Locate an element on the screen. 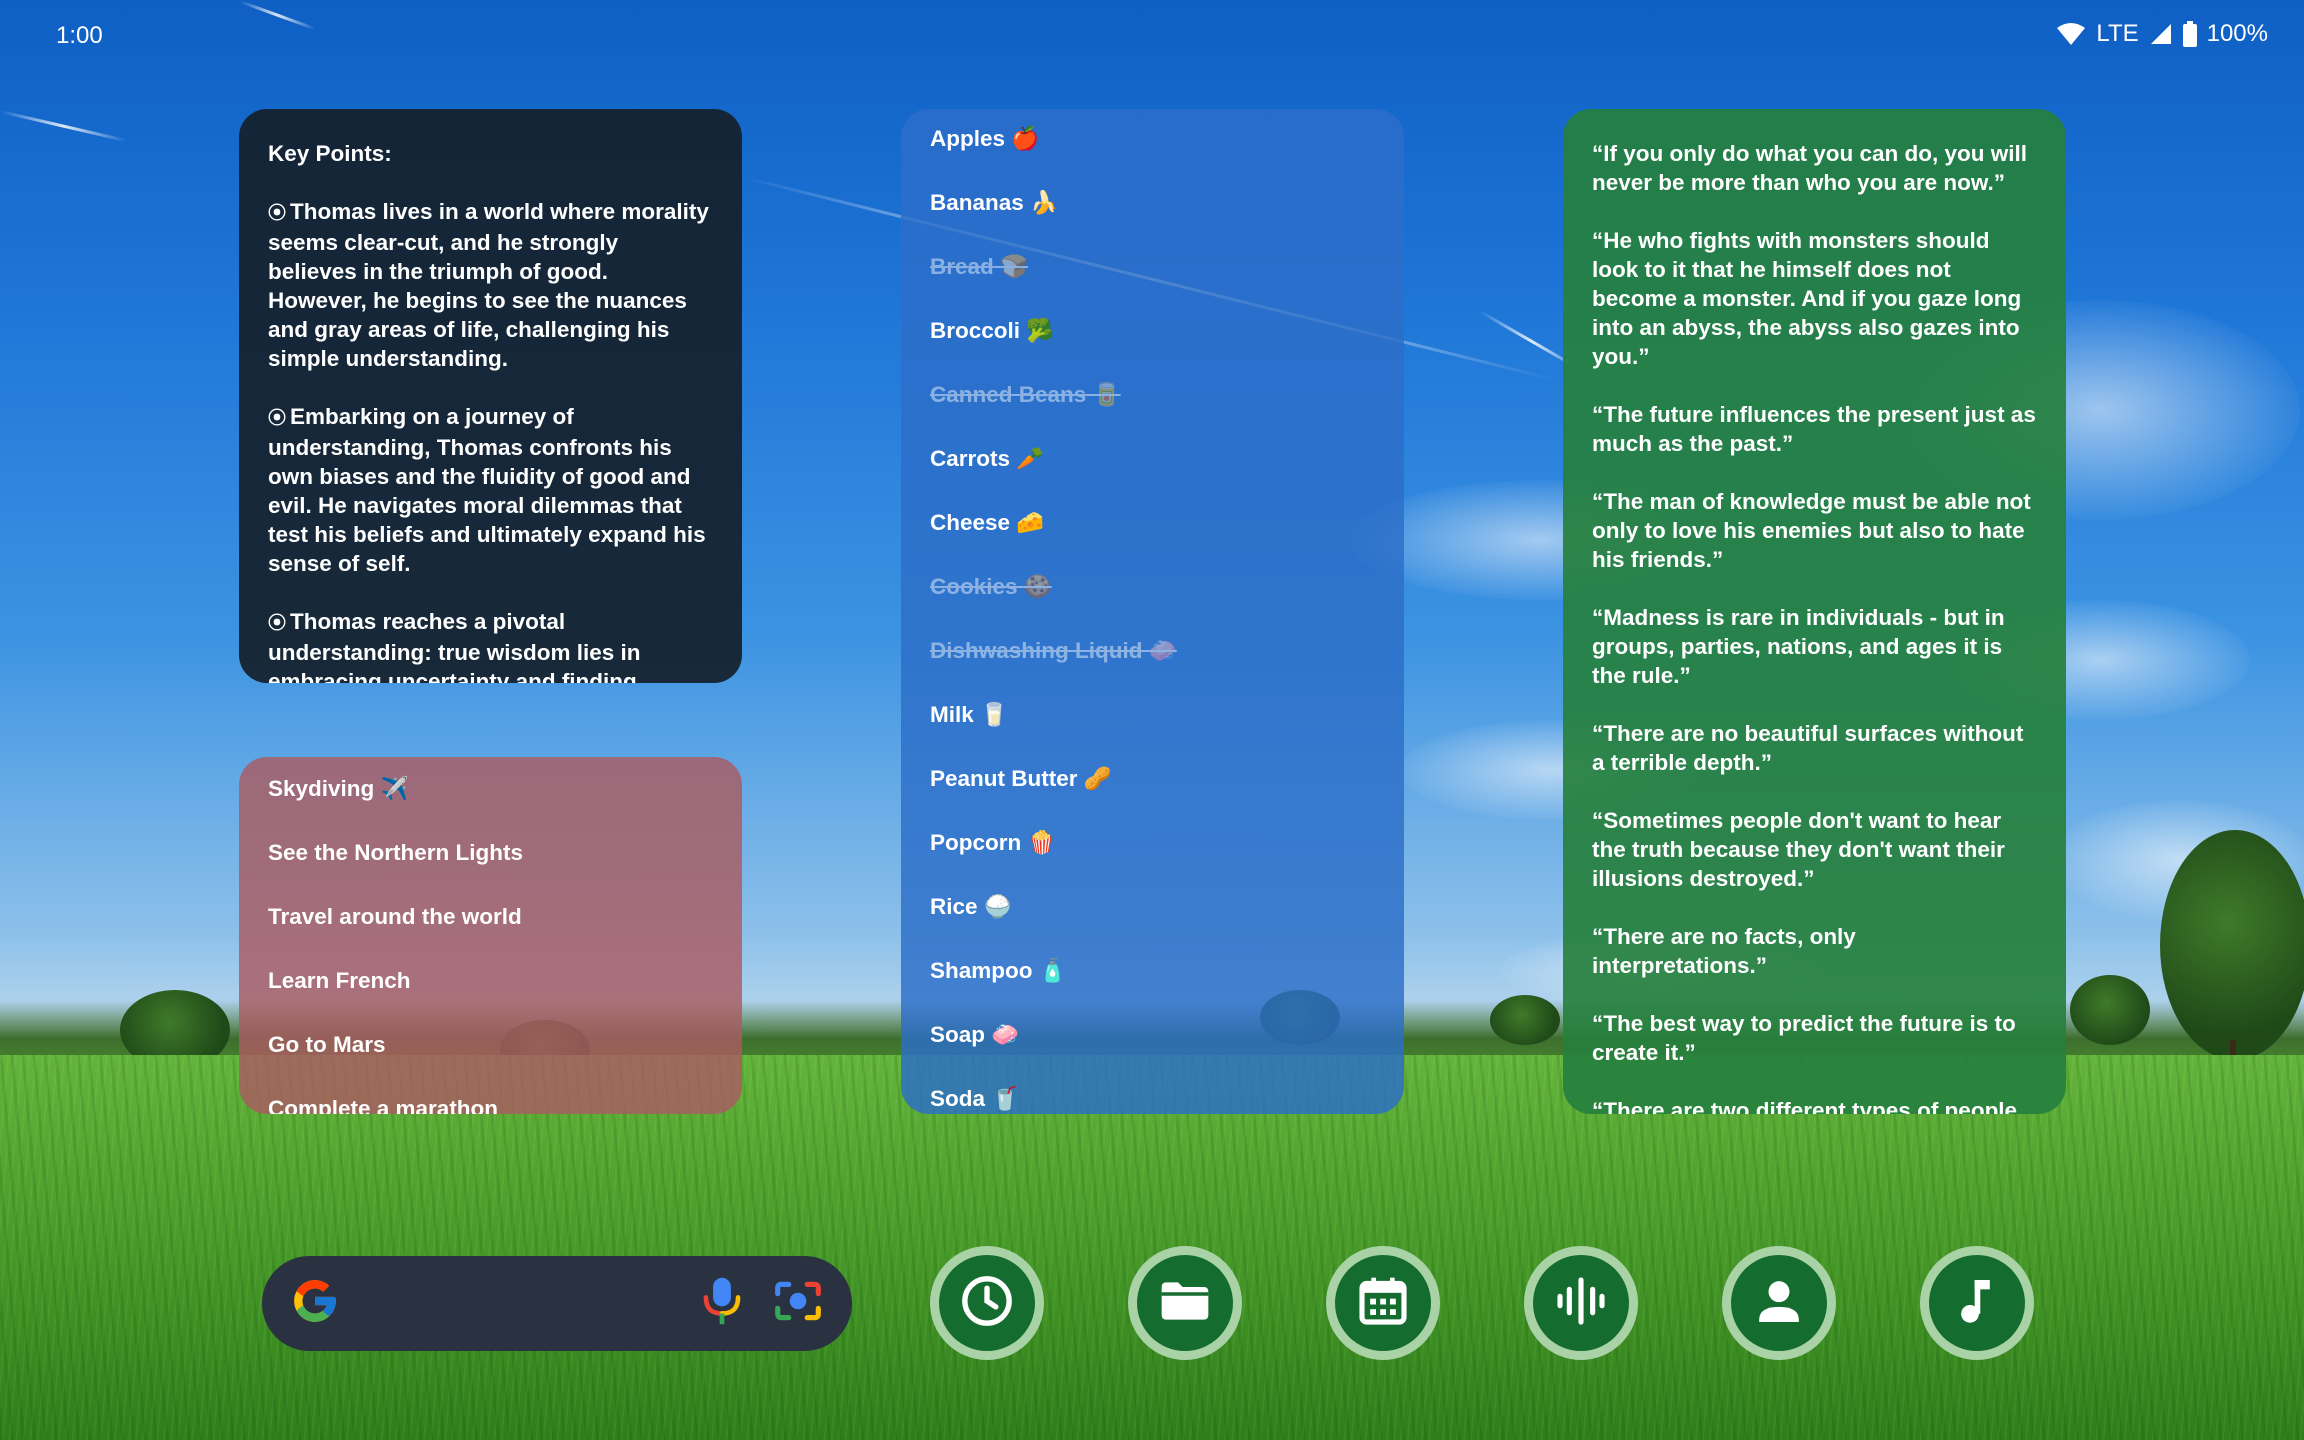  status-icons: LTE 100% is located at coordinates (2162, 34).